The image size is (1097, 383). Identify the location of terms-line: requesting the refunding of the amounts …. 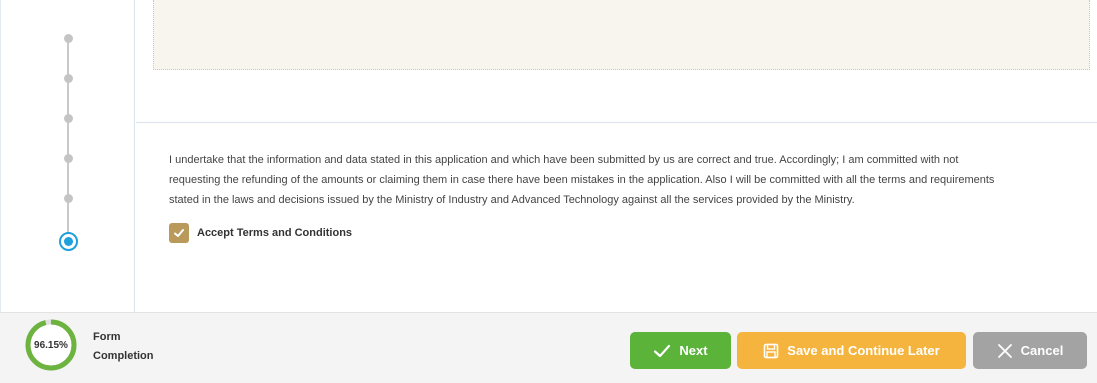
(582, 180).